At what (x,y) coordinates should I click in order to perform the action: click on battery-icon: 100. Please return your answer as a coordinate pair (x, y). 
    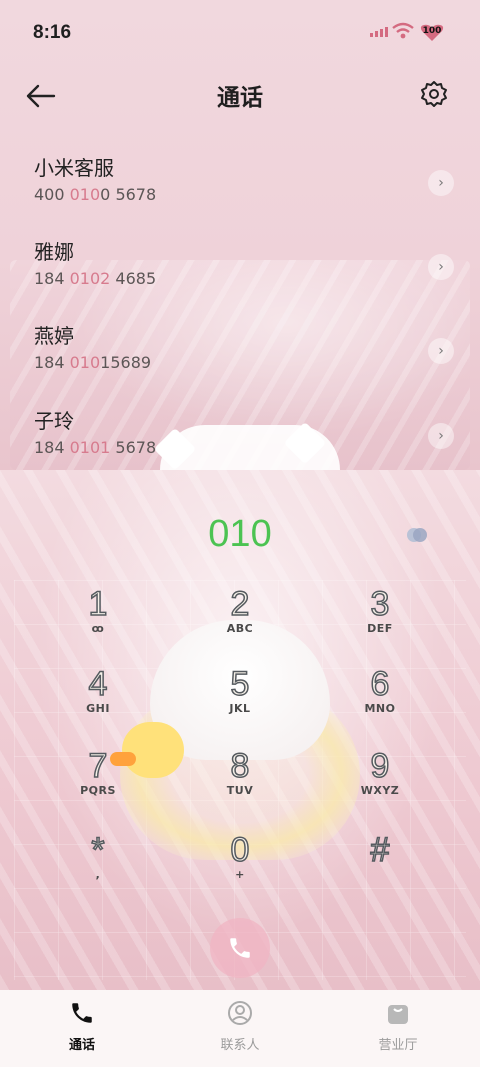
    Looking at the image, I should click on (432, 33).